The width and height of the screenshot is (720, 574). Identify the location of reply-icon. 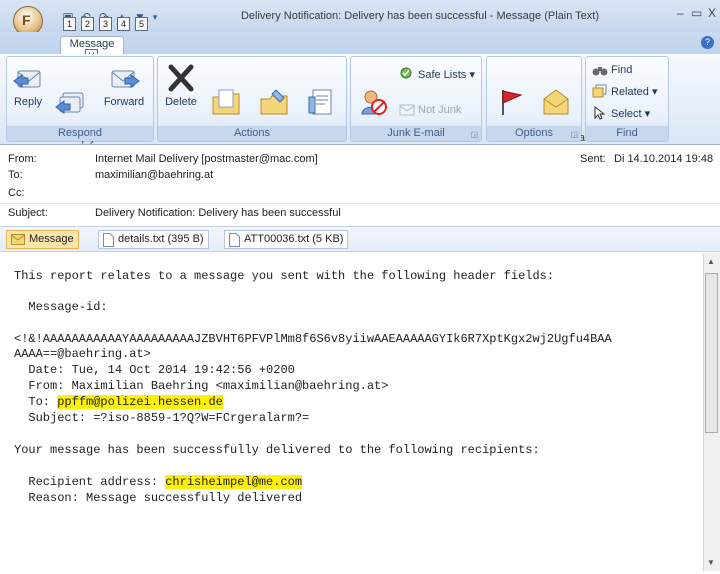
(27, 79).